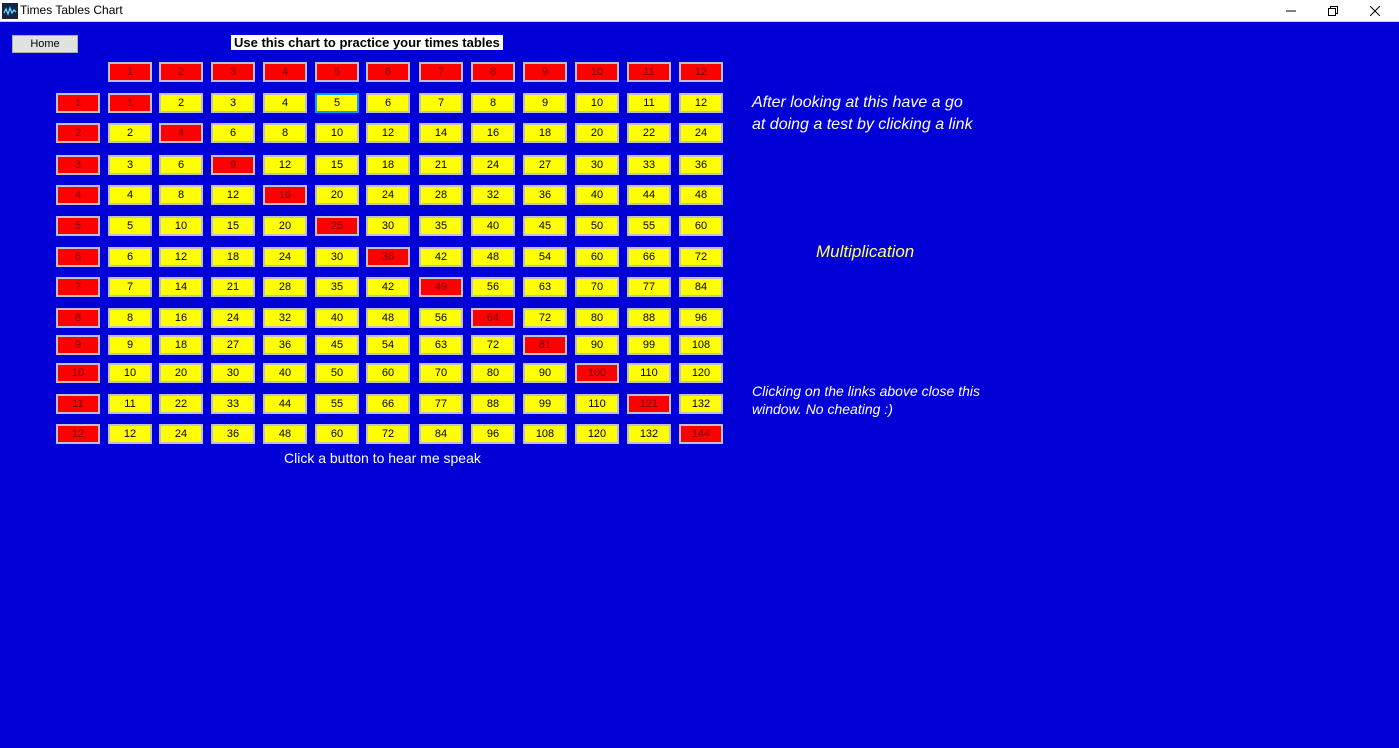 The height and width of the screenshot is (748, 1399). I want to click on cell-11x6: 66, so click(388, 404).